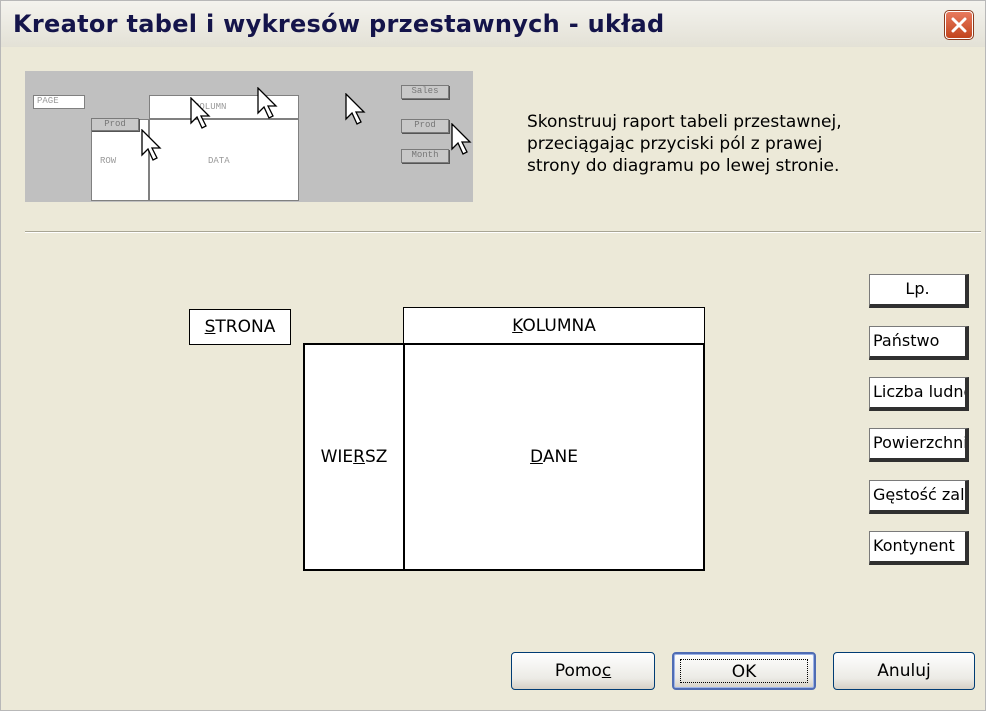 The image size is (986, 711). I want to click on separator-line, so click(503, 232).